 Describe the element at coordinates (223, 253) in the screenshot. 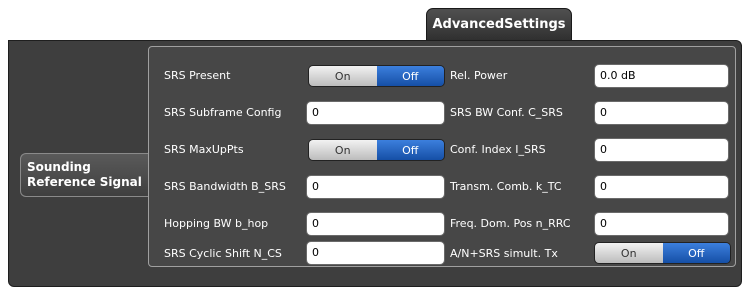

I see `srs-cyclic-shift-label: SRS Cyclic Shift N_CS` at that location.